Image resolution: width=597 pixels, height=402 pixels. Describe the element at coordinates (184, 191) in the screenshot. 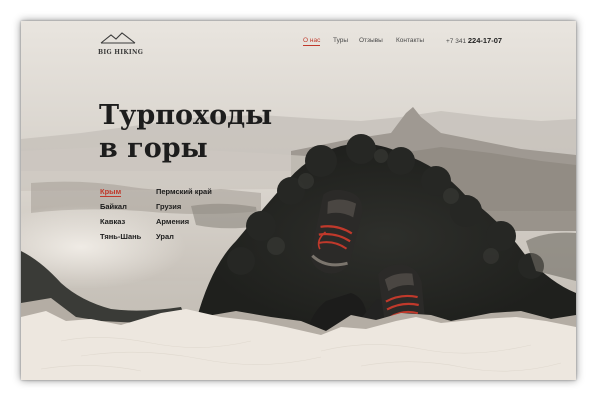

I see `region-perm: Пермский край` at that location.